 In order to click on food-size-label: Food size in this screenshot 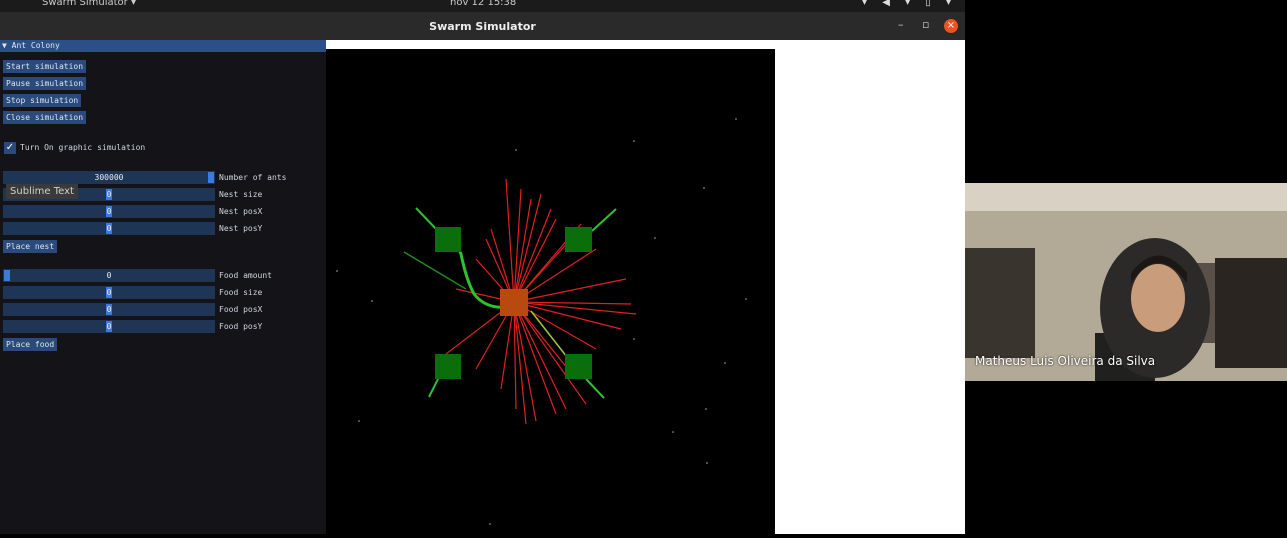, I will do `click(241, 292)`.